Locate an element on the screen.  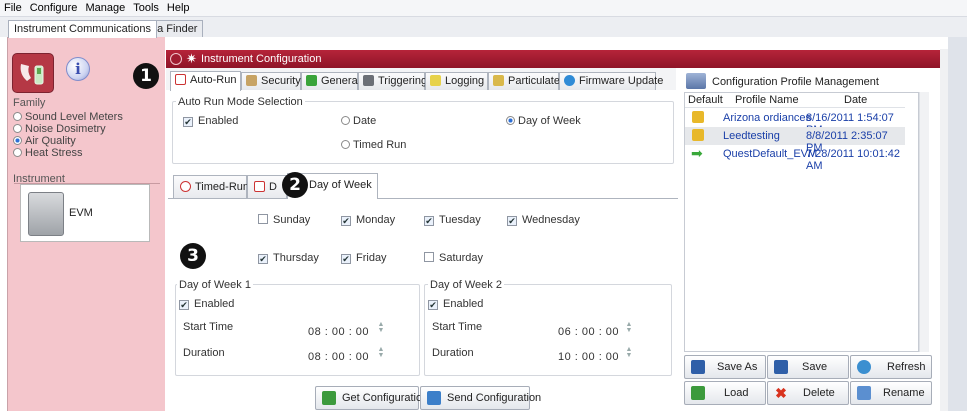
save-as-button: Save As is located at coordinates (725, 367).